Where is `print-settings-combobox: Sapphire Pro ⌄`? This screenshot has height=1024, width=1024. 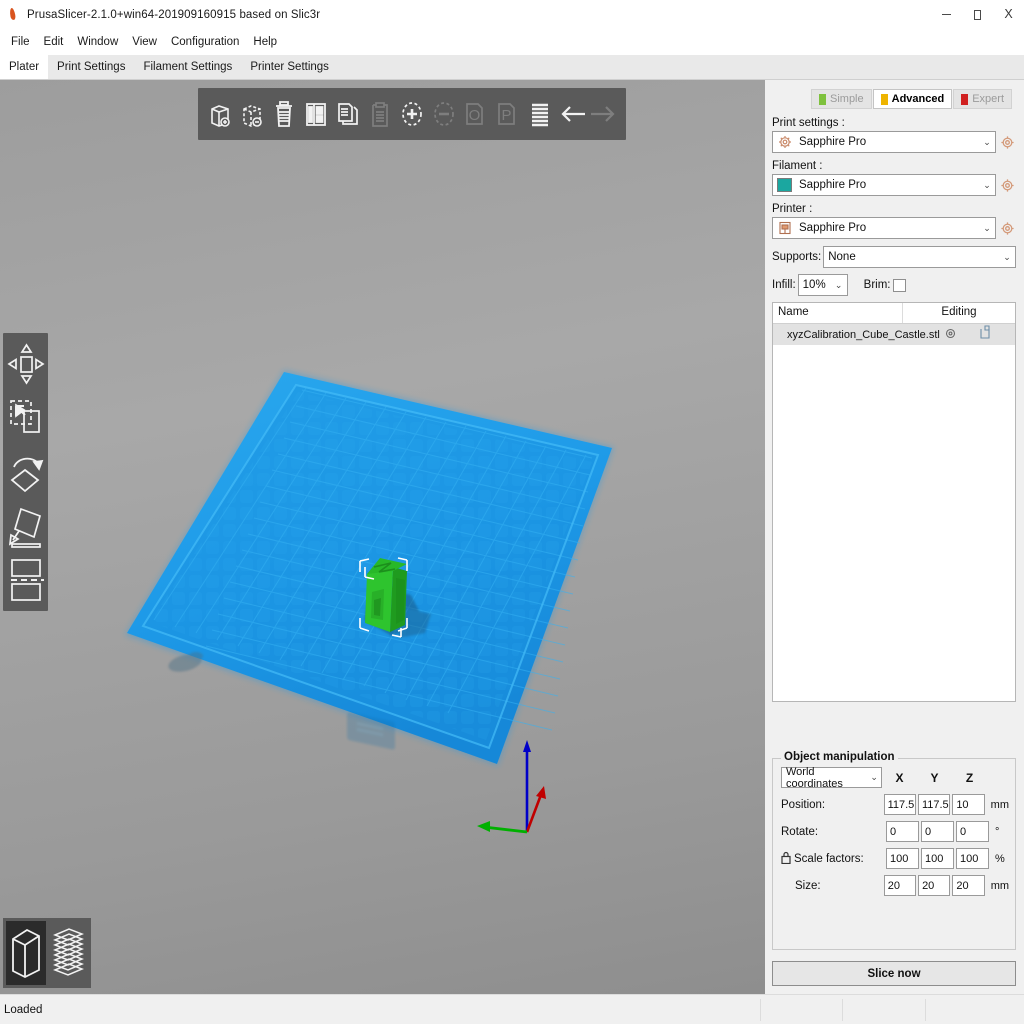
print-settings-combobox: Sapphire Pro ⌄ is located at coordinates (884, 142).